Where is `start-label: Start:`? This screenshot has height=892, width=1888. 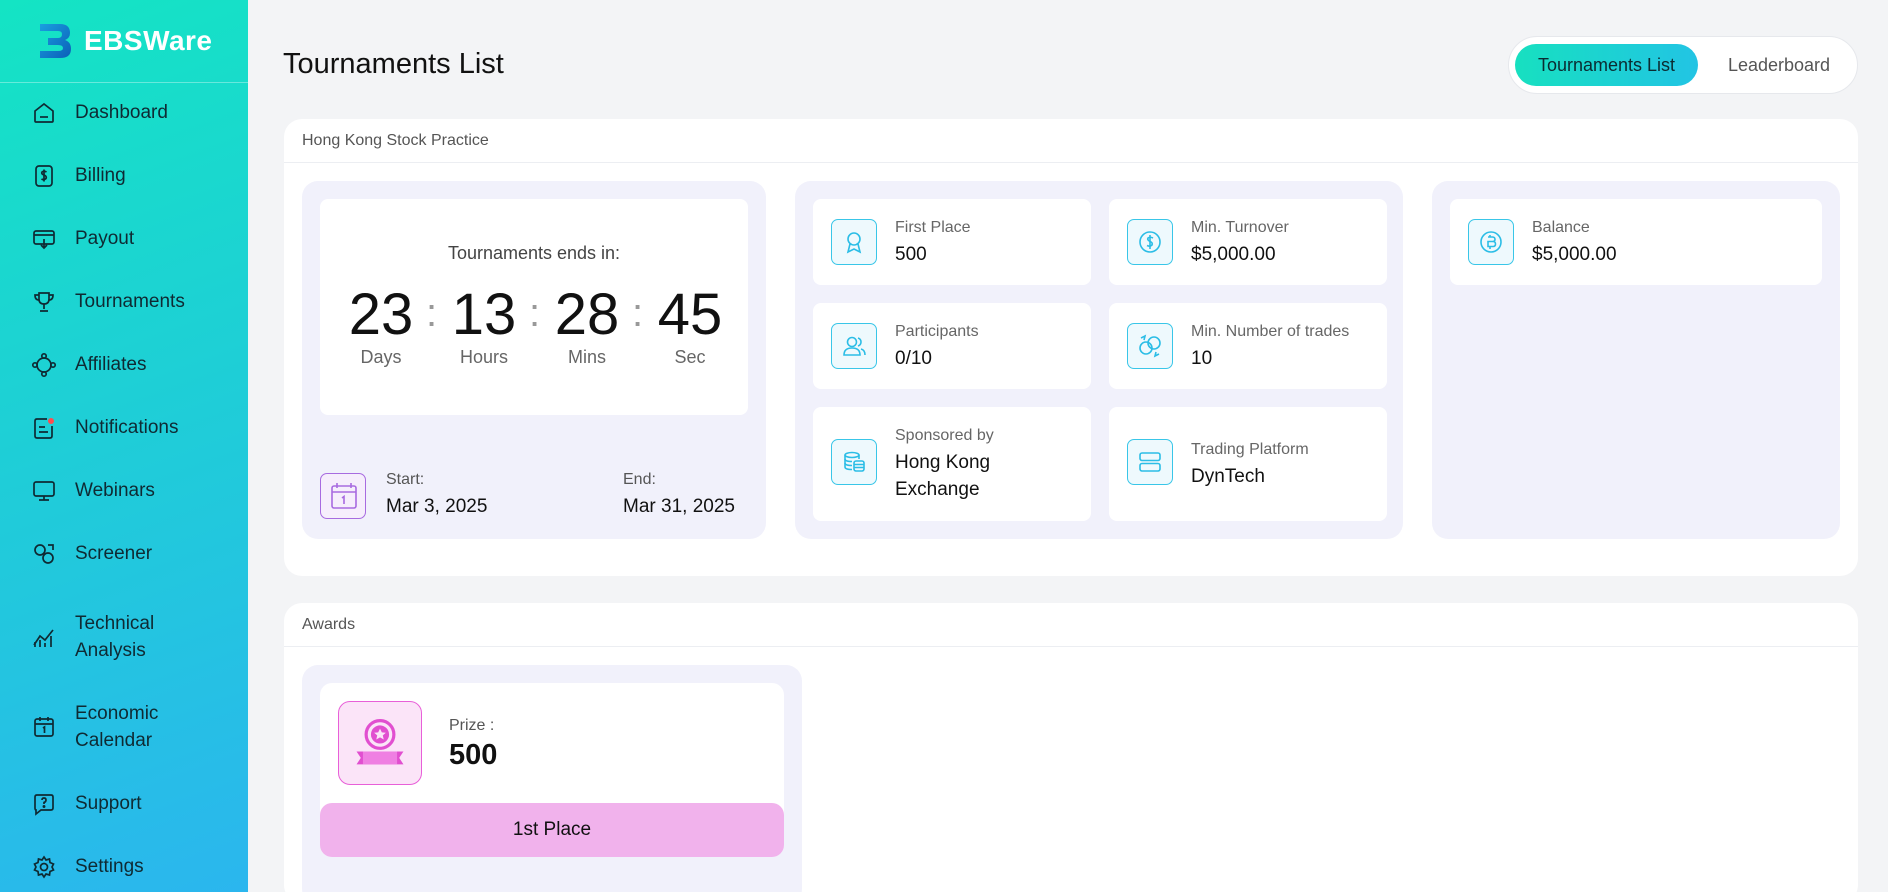
start-label: Start: is located at coordinates (405, 479).